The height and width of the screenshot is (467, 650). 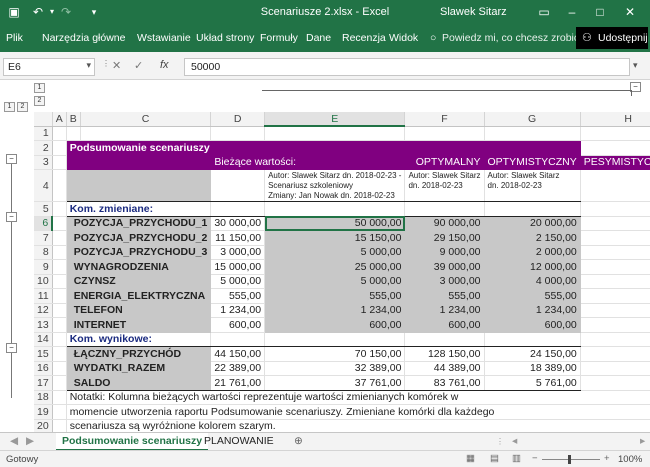 I want to click on scenario-value: 5 000,00, so click(x=335, y=281).